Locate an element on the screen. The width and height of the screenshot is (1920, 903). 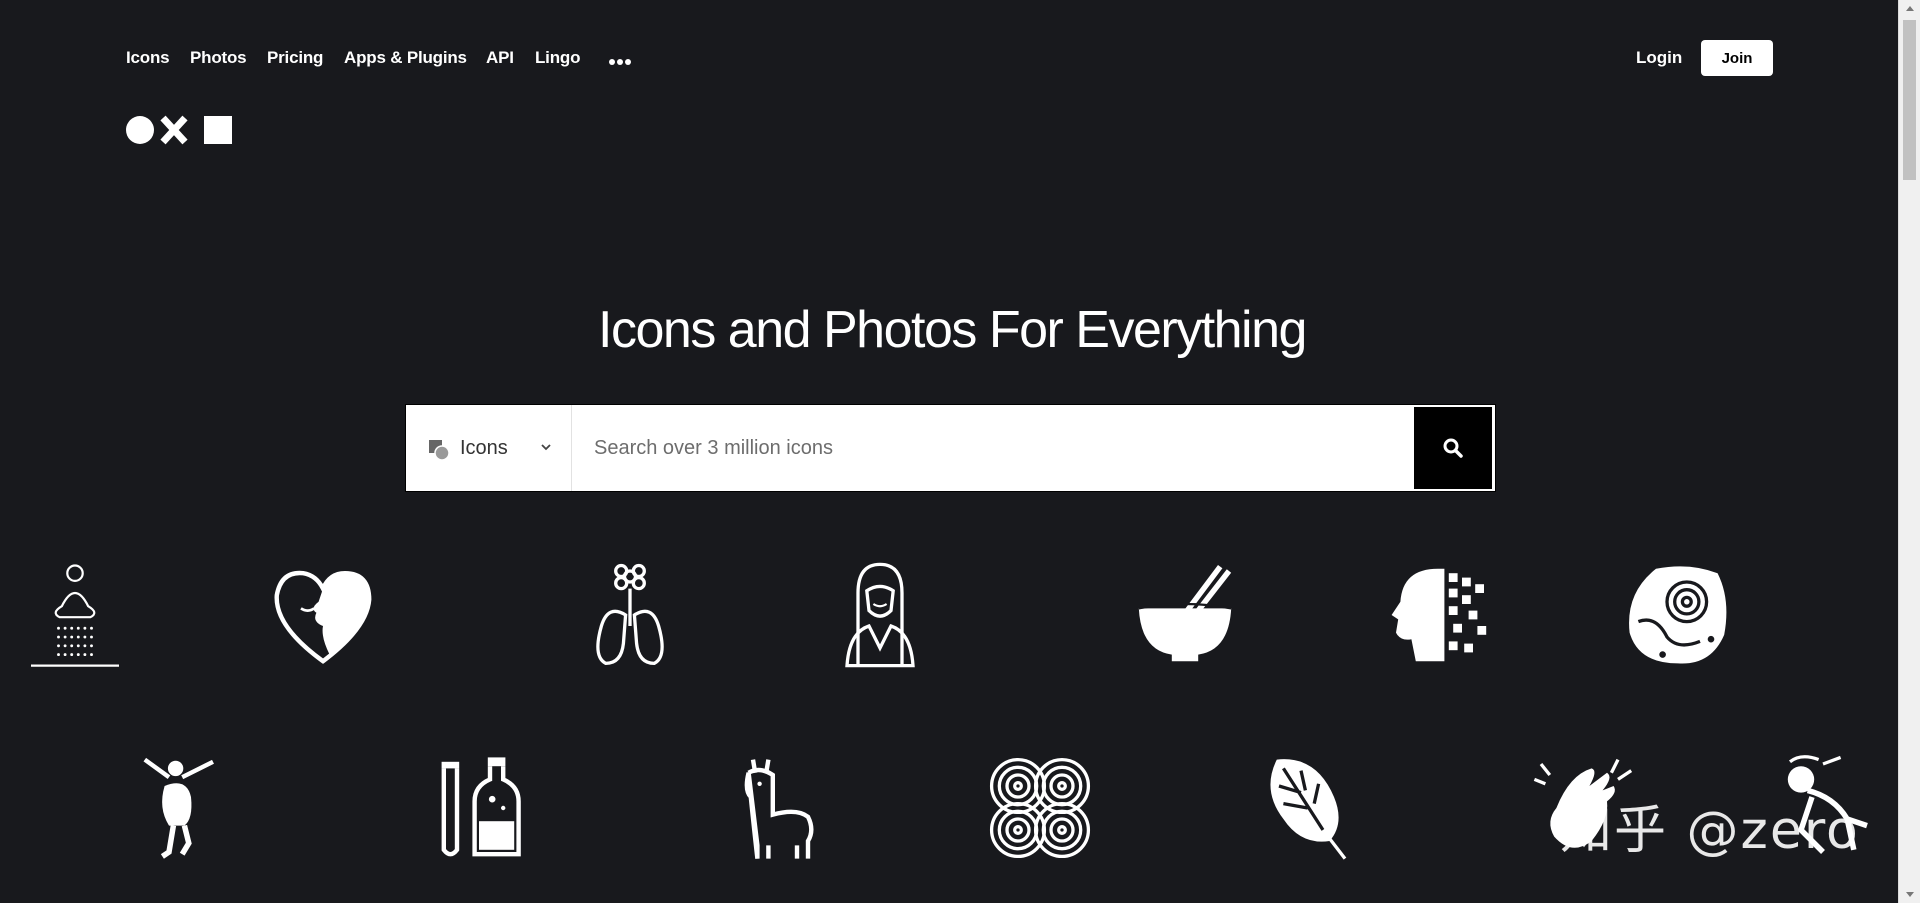
page-title: Icons and Photos For Everything is located at coordinates (952, 330).